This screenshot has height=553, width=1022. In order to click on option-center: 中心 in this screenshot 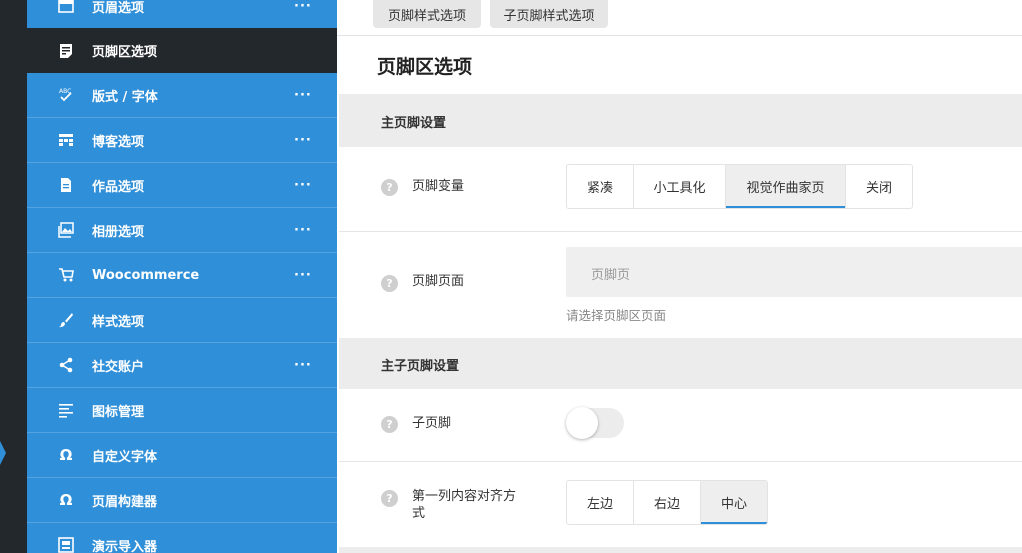, I will do `click(734, 502)`.